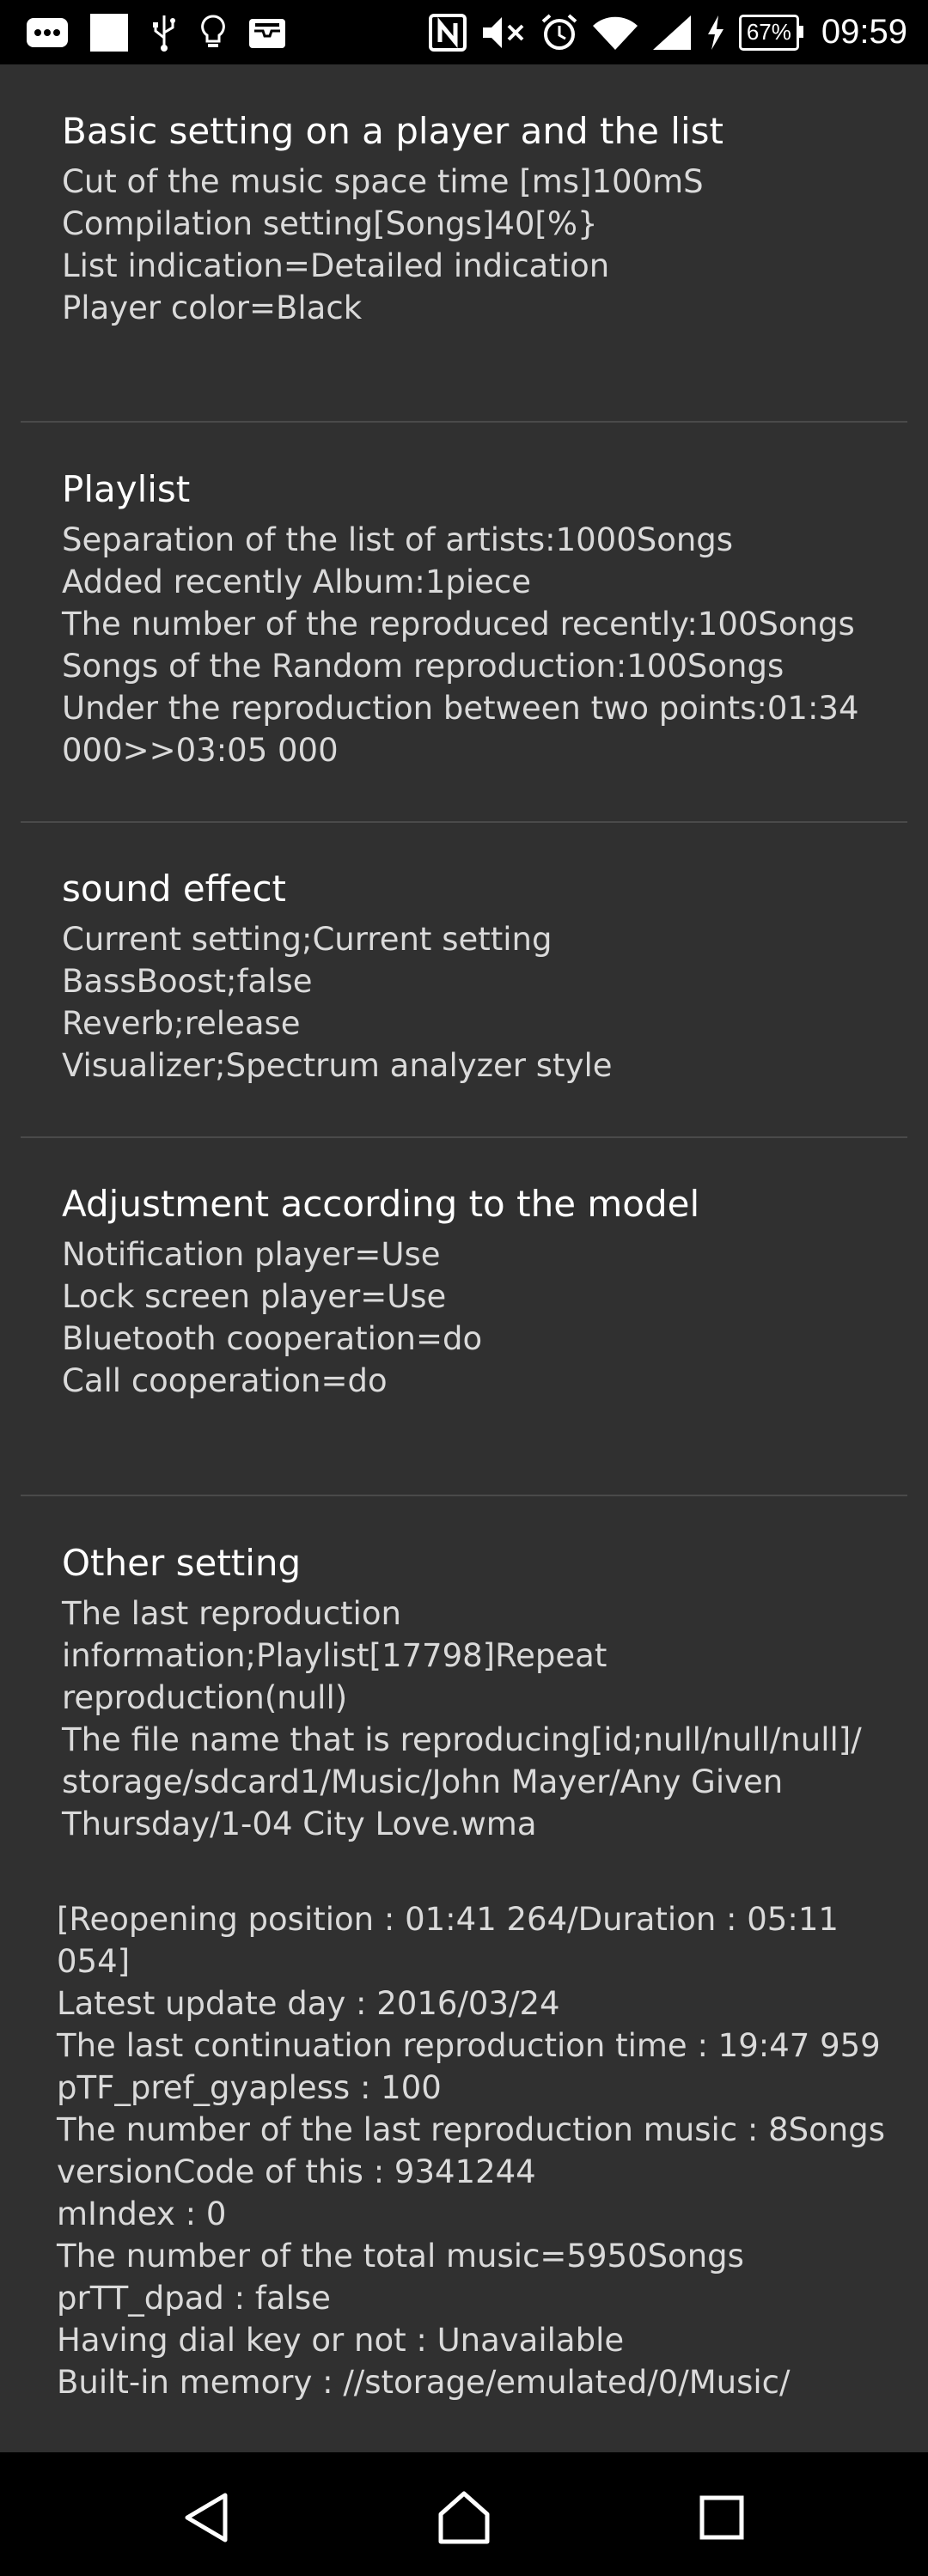  I want to click on home-icon, so click(464, 2517).